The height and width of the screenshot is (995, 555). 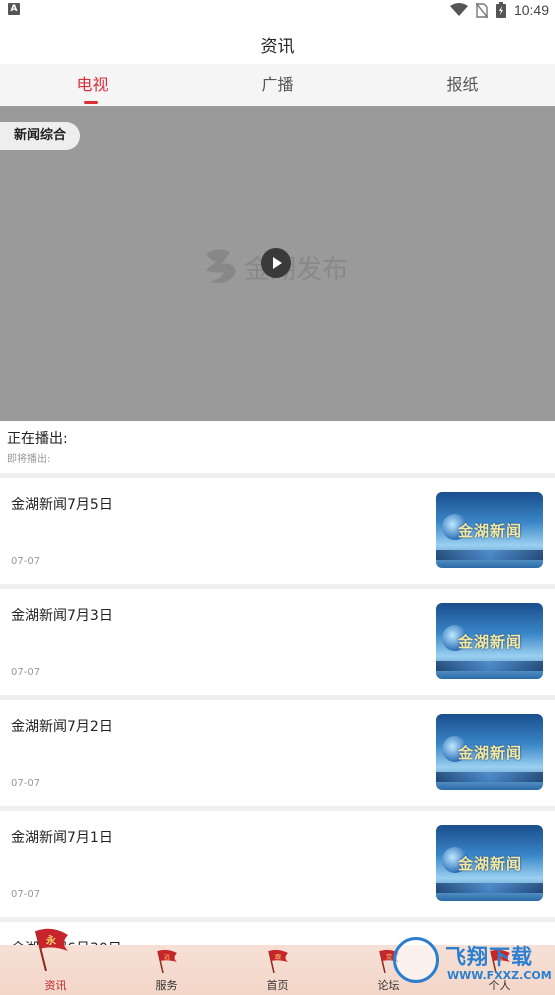 I want to click on list-item: 金湖新闻7月2日 07-07 金湖新闻, so click(x=277, y=748).